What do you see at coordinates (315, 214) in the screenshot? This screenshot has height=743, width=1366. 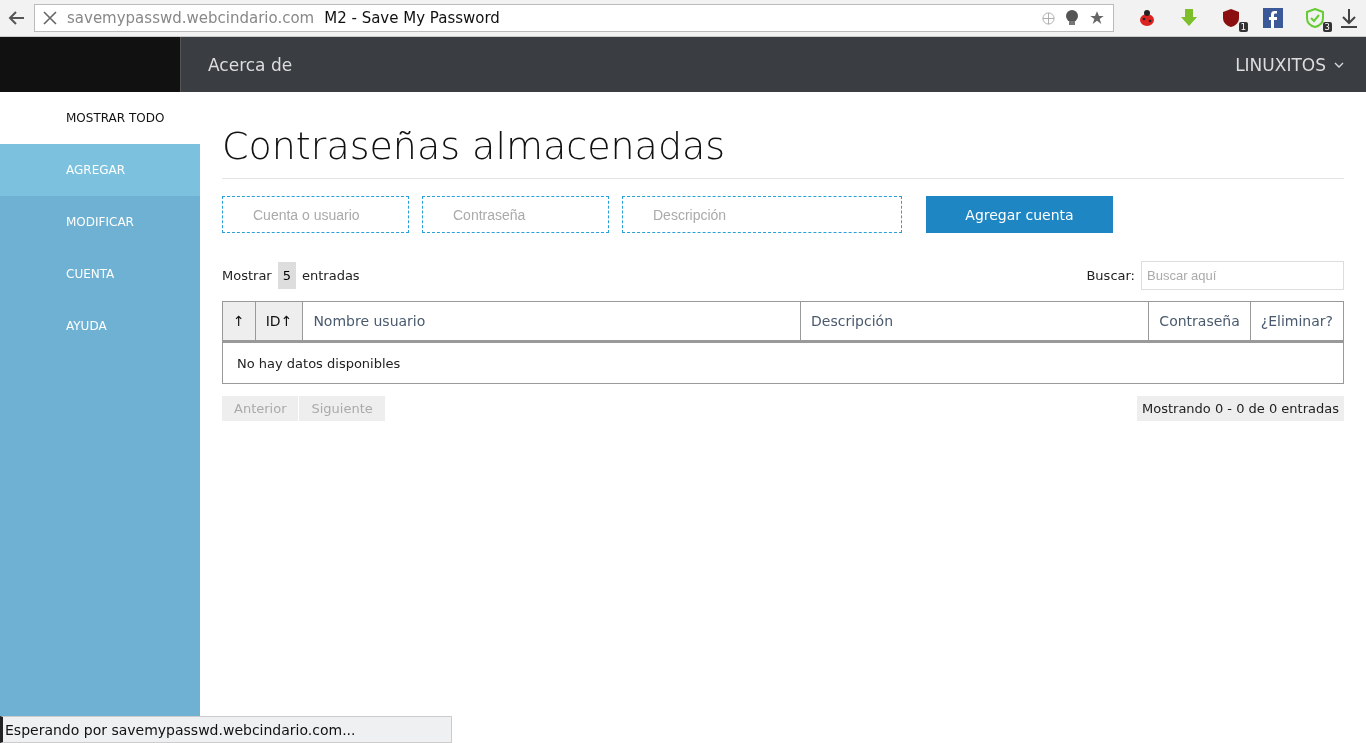 I see `input-field: Cuenta o usuario` at bounding box center [315, 214].